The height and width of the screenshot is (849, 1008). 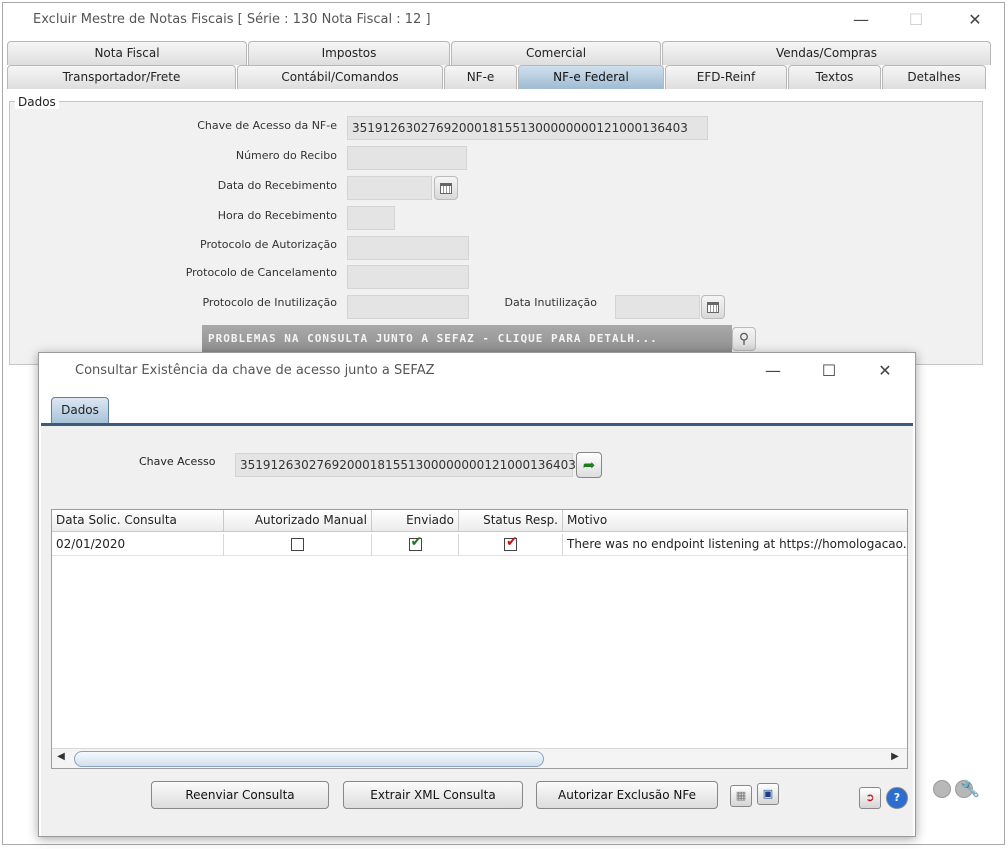 I want to click on sefaz-details-button: ⚲, so click(x=744, y=339).